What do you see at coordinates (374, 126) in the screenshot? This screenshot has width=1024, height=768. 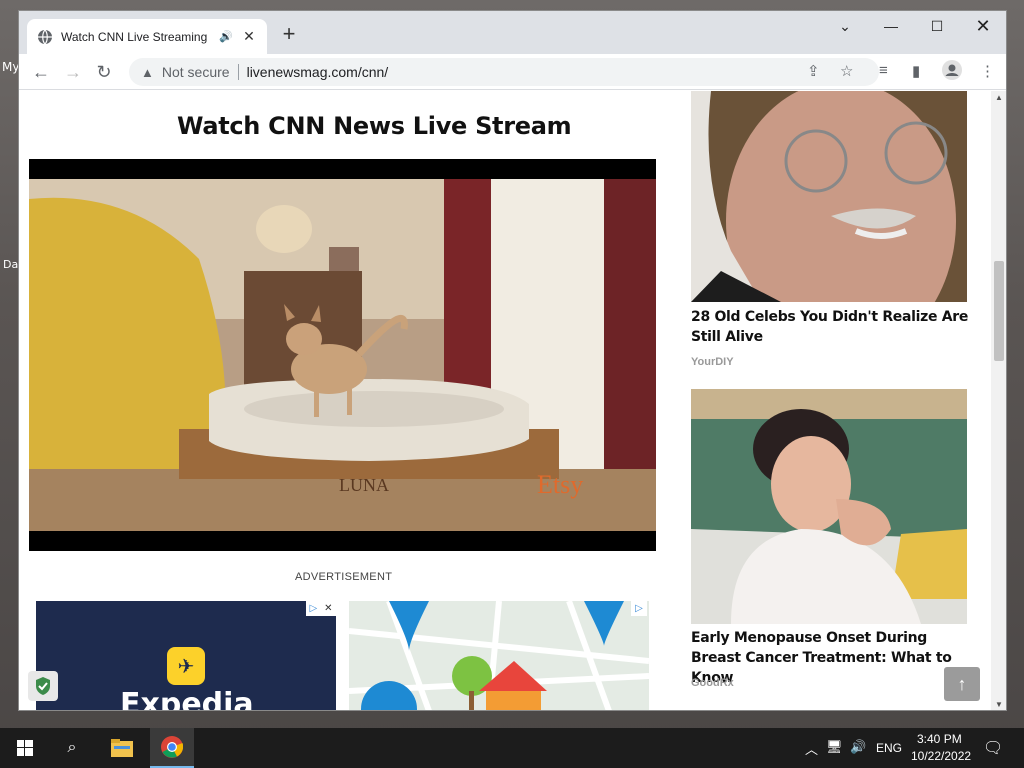 I see `page-title: Watch CNN News Live Stream` at bounding box center [374, 126].